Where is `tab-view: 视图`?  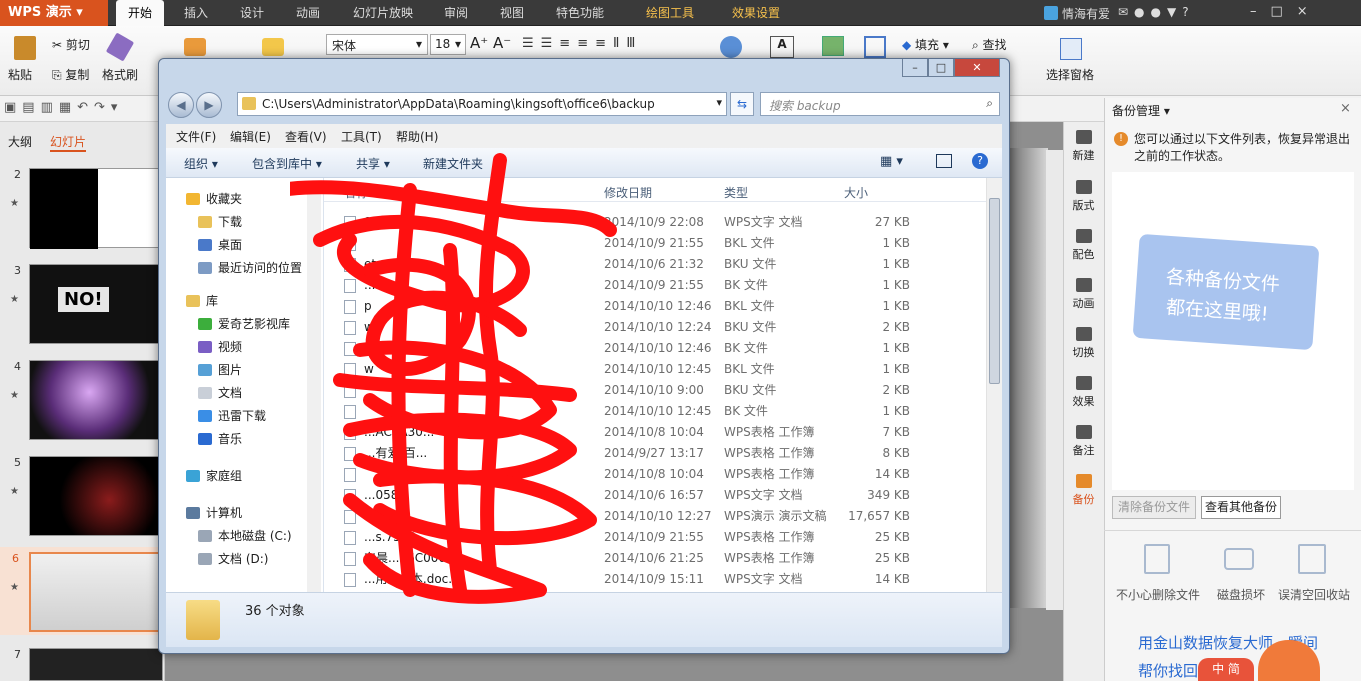
tab-view: 视图 is located at coordinates (512, 13).